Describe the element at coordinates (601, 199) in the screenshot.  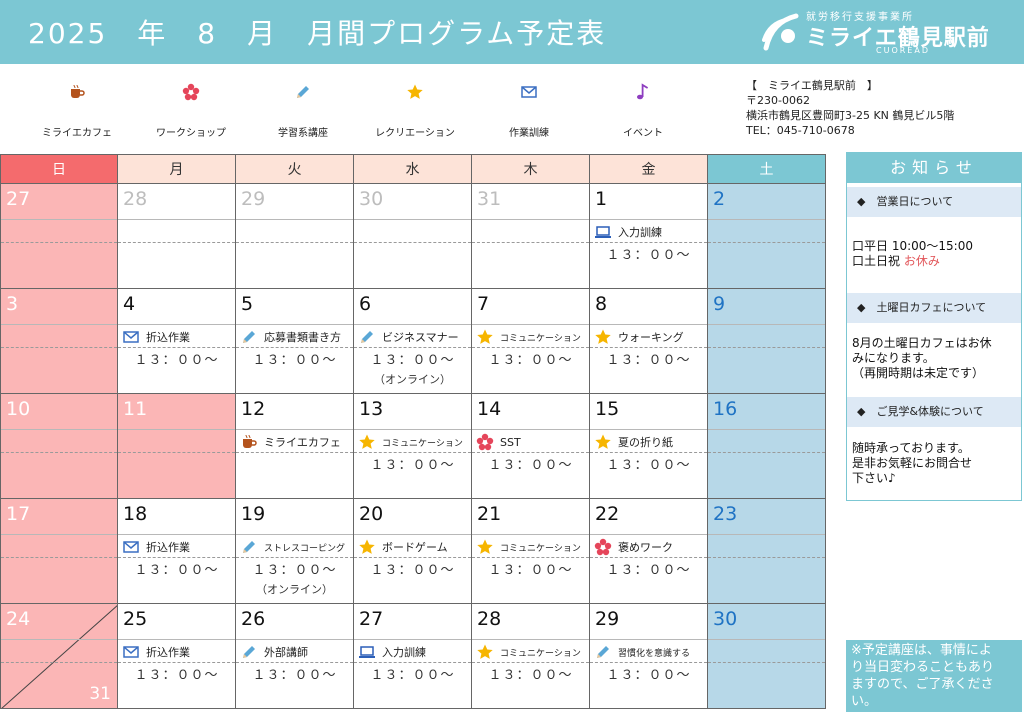
I see `day-number: 1` at that location.